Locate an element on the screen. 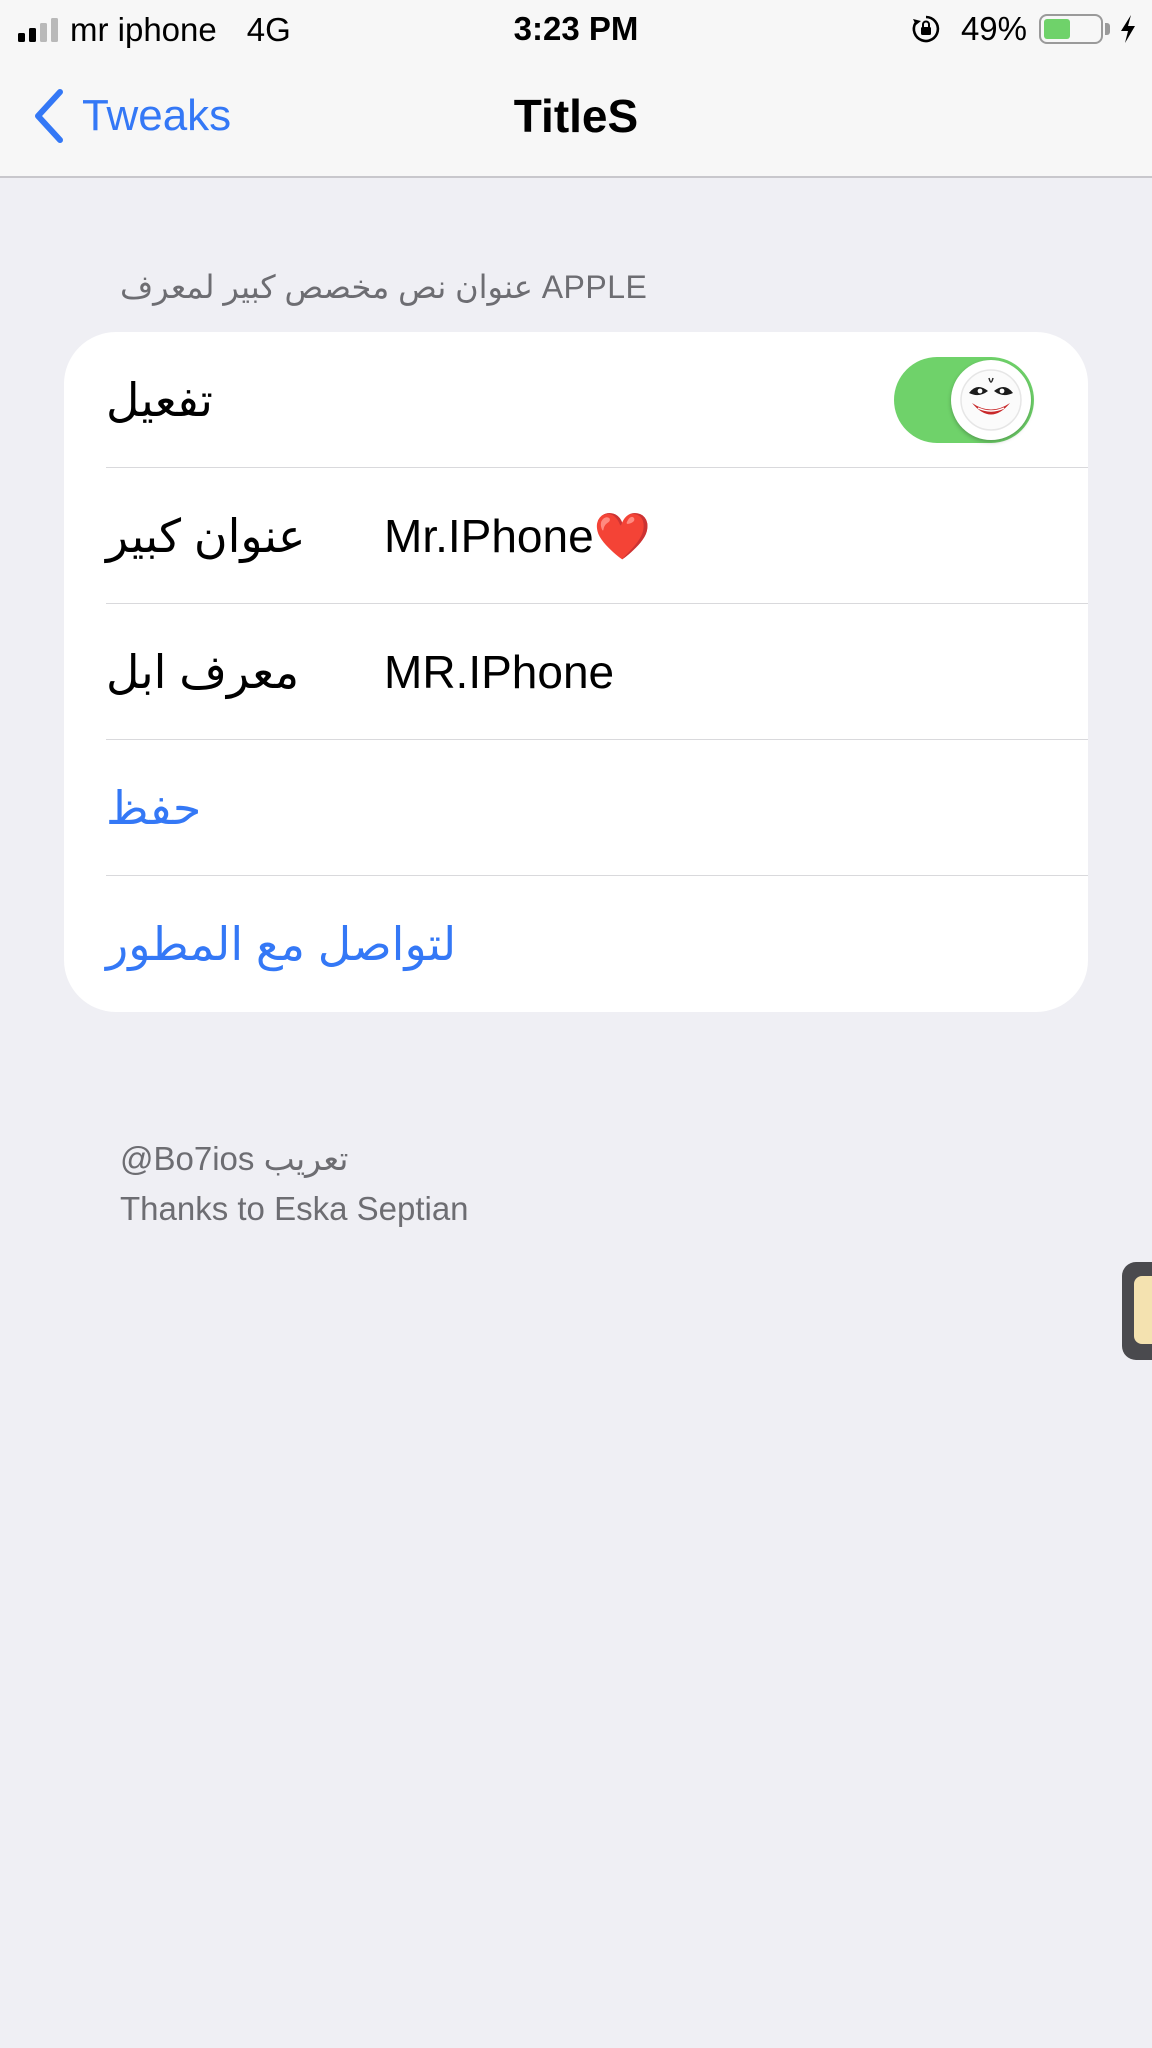 Image resolution: width=1152 pixels, height=2048 pixels. notes-icon is located at coordinates (1143, 1310).